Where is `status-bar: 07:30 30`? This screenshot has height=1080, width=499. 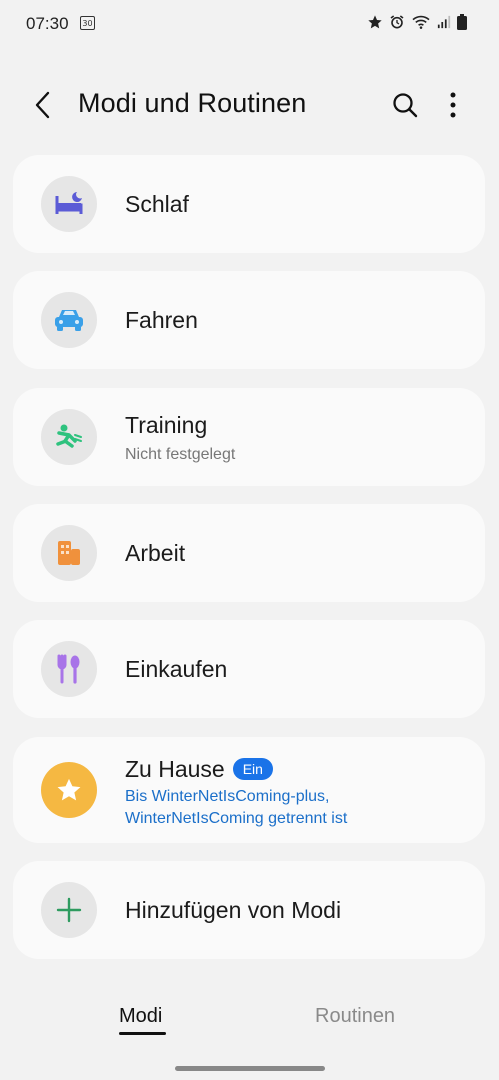 status-bar: 07:30 30 is located at coordinates (249, 24).